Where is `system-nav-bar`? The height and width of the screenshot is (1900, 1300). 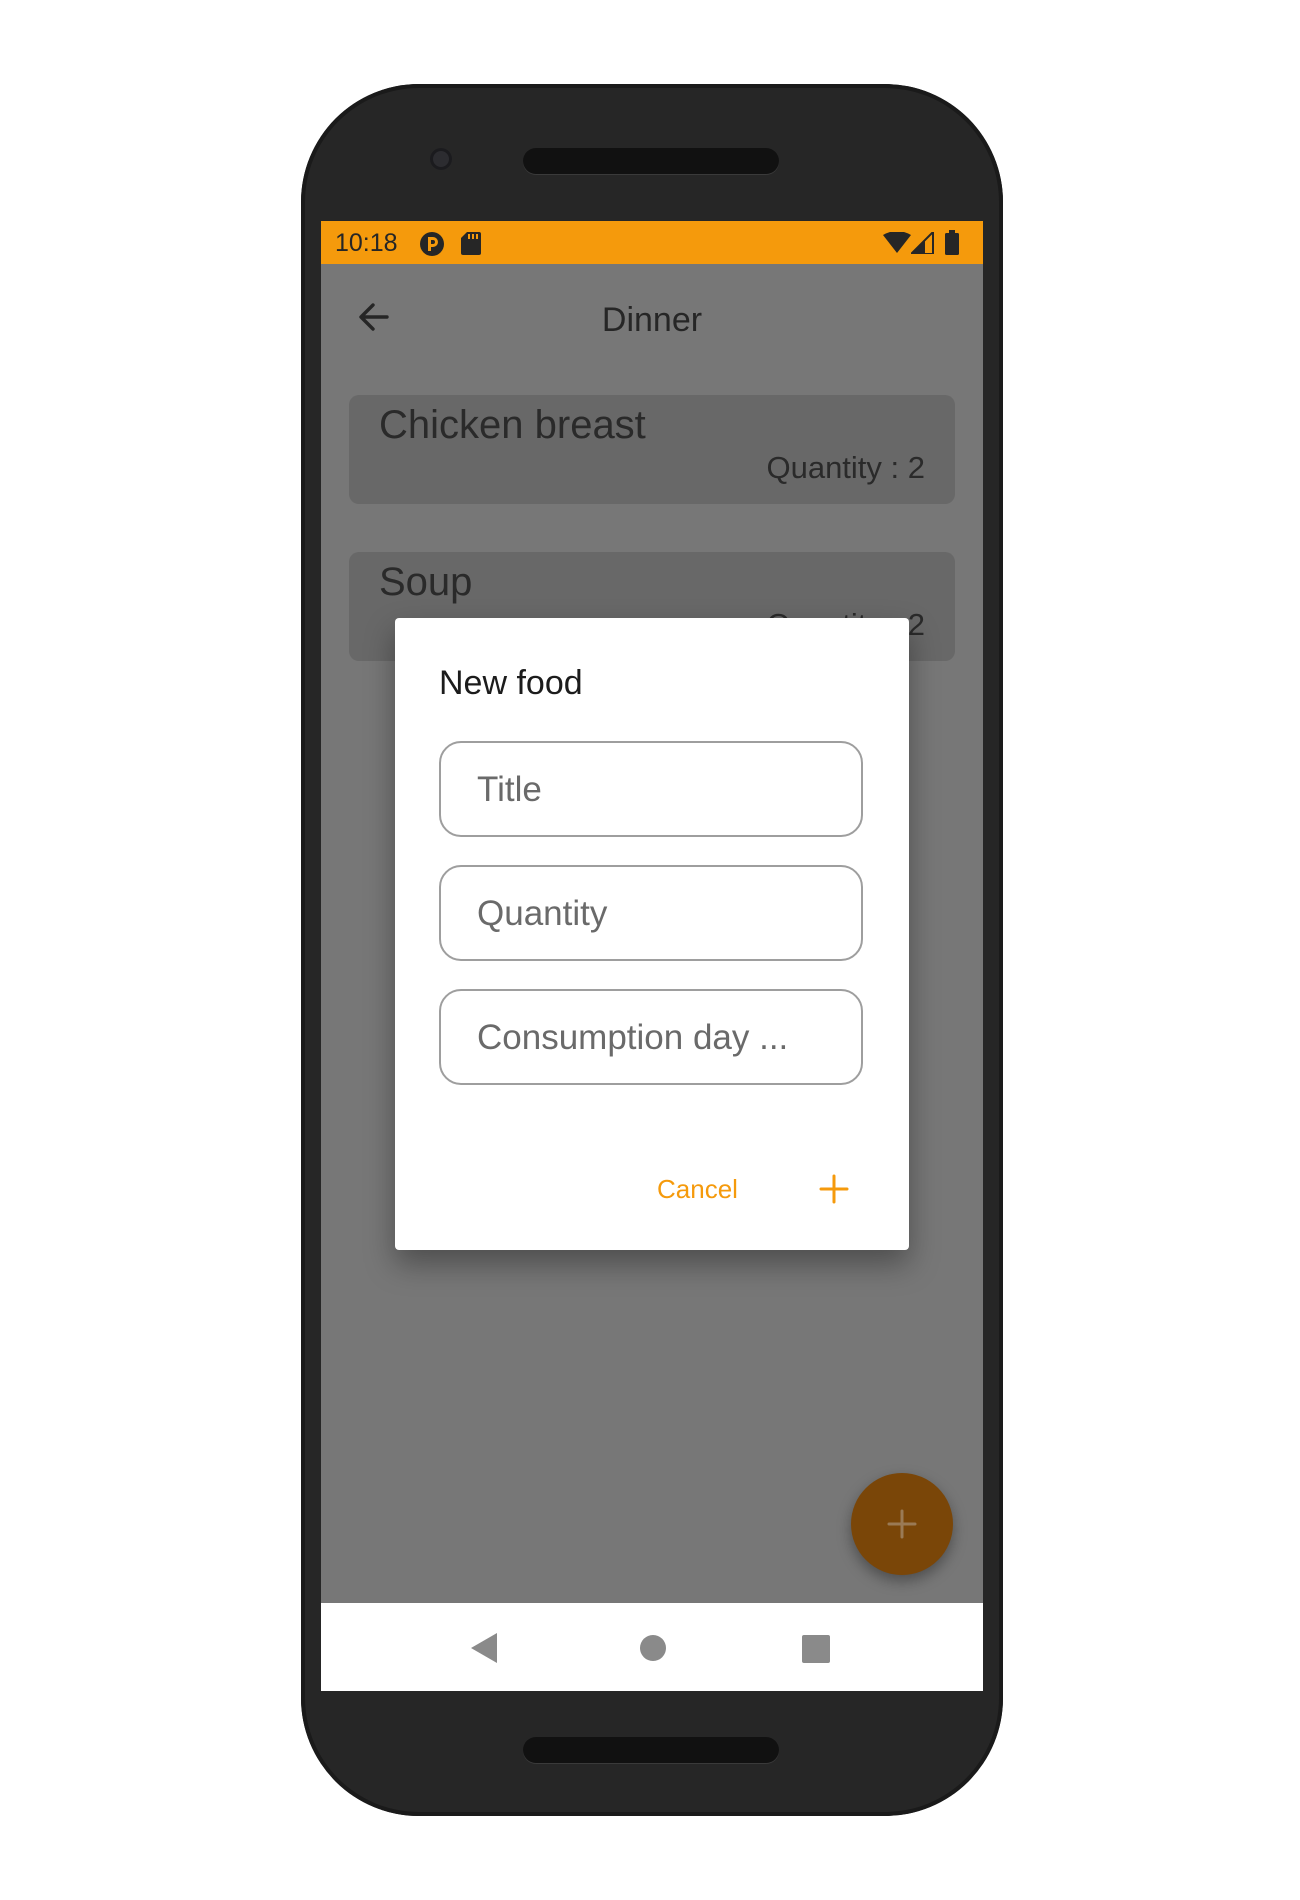 system-nav-bar is located at coordinates (652, 1647).